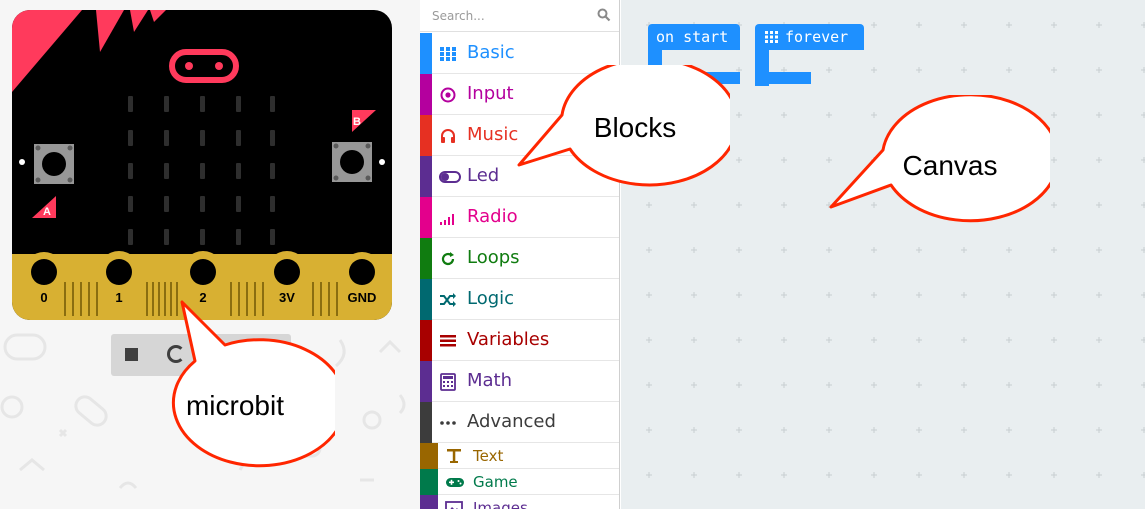 This screenshot has width=1145, height=509. I want to click on headphones-icon, so click(448, 136).